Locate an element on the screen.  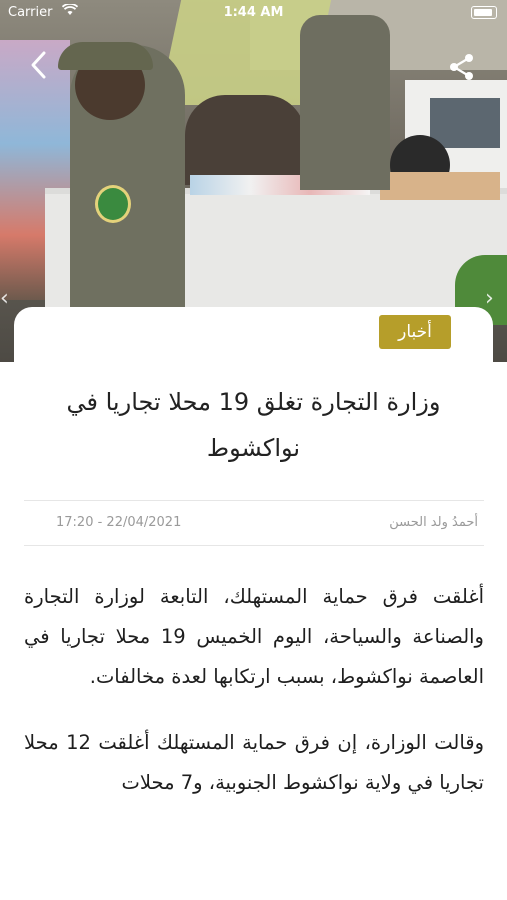
chevron-right-icon: › is located at coordinates (496, 298).